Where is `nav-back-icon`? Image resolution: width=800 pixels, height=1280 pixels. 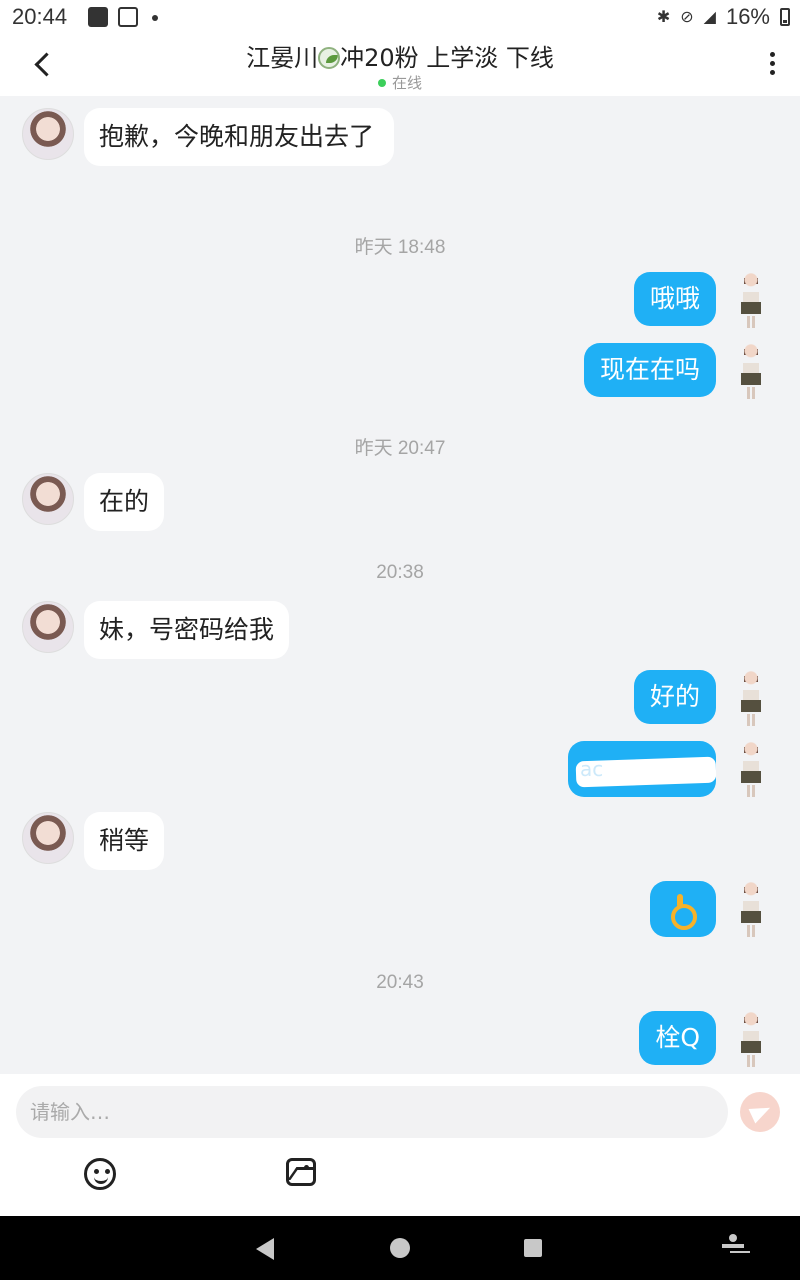
nav-back-icon is located at coordinates (265, 1249).